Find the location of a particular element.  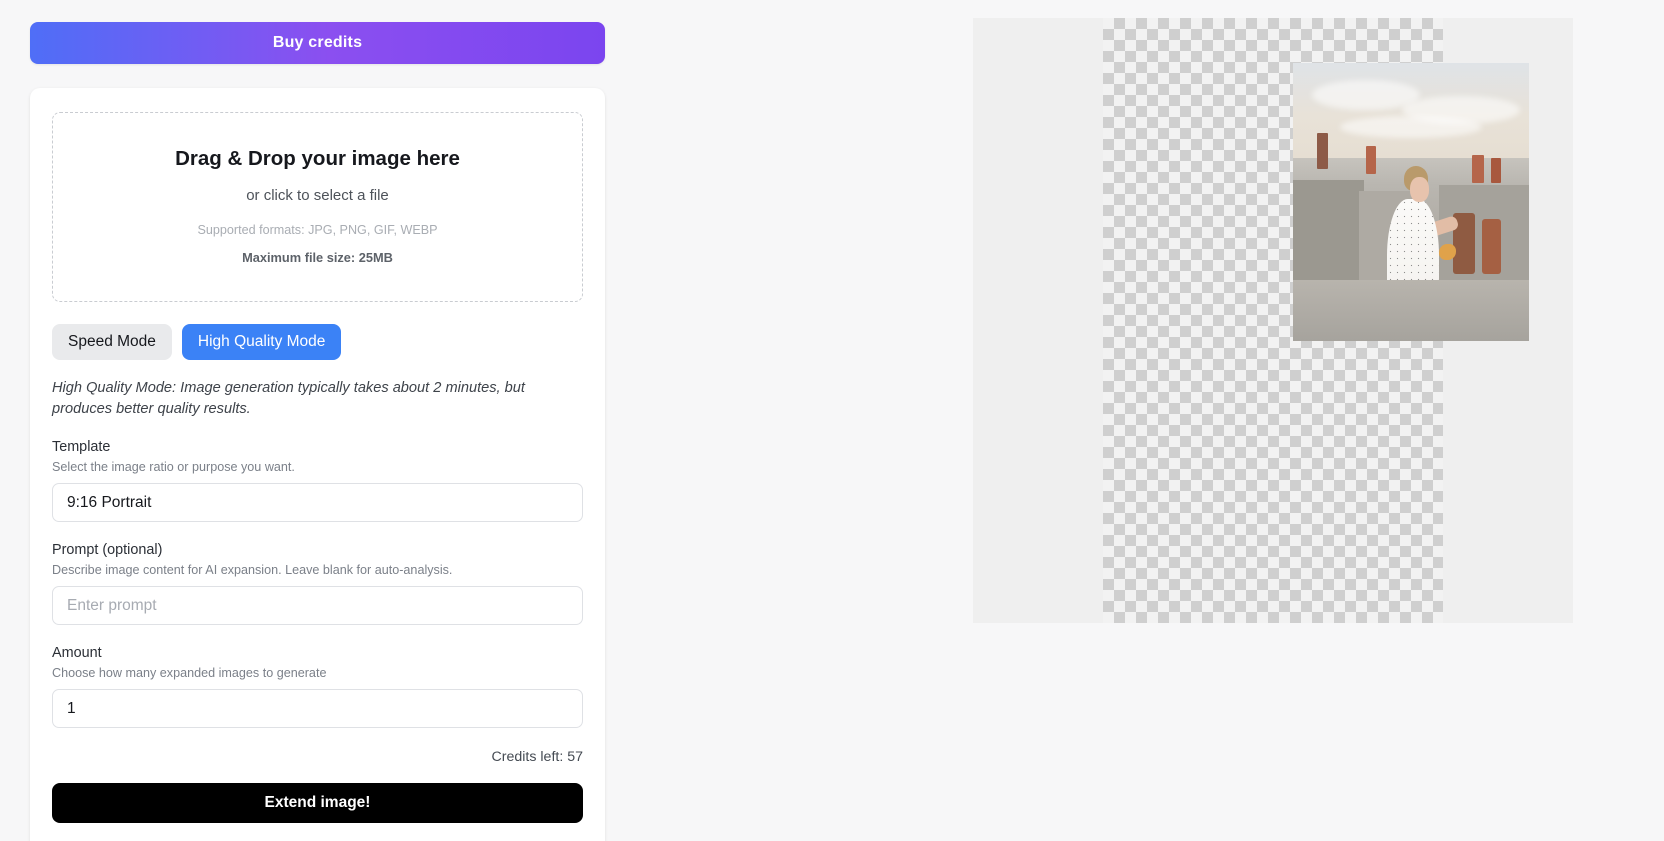

high-quality-mode-button: High Quality Mode is located at coordinates (261, 342).